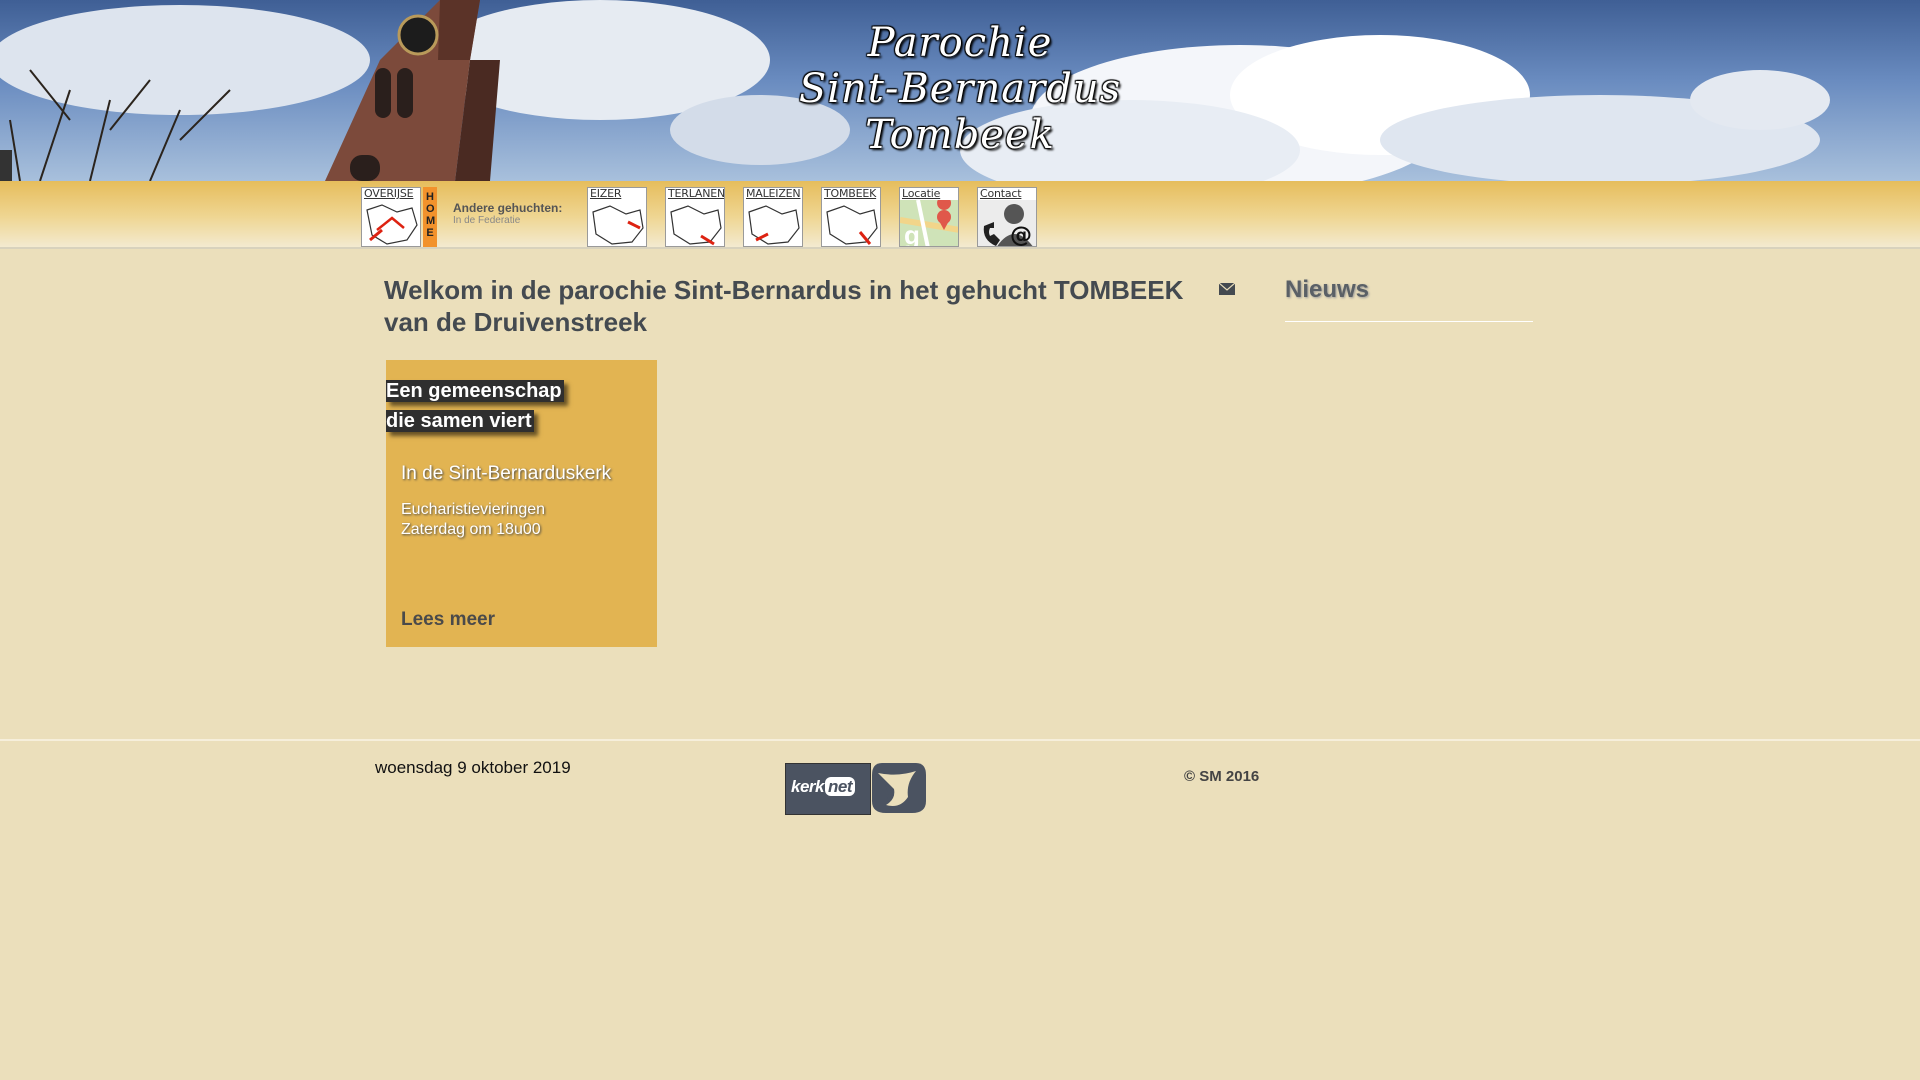  Describe the element at coordinates (921, 193) in the screenshot. I see `nav-tile-label: Locatie` at that location.